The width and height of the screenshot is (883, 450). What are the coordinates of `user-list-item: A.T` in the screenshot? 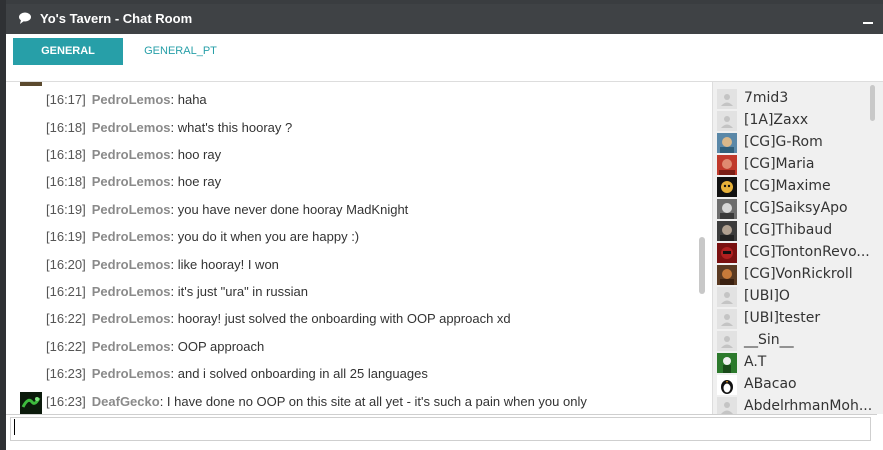 It's located at (798, 363).